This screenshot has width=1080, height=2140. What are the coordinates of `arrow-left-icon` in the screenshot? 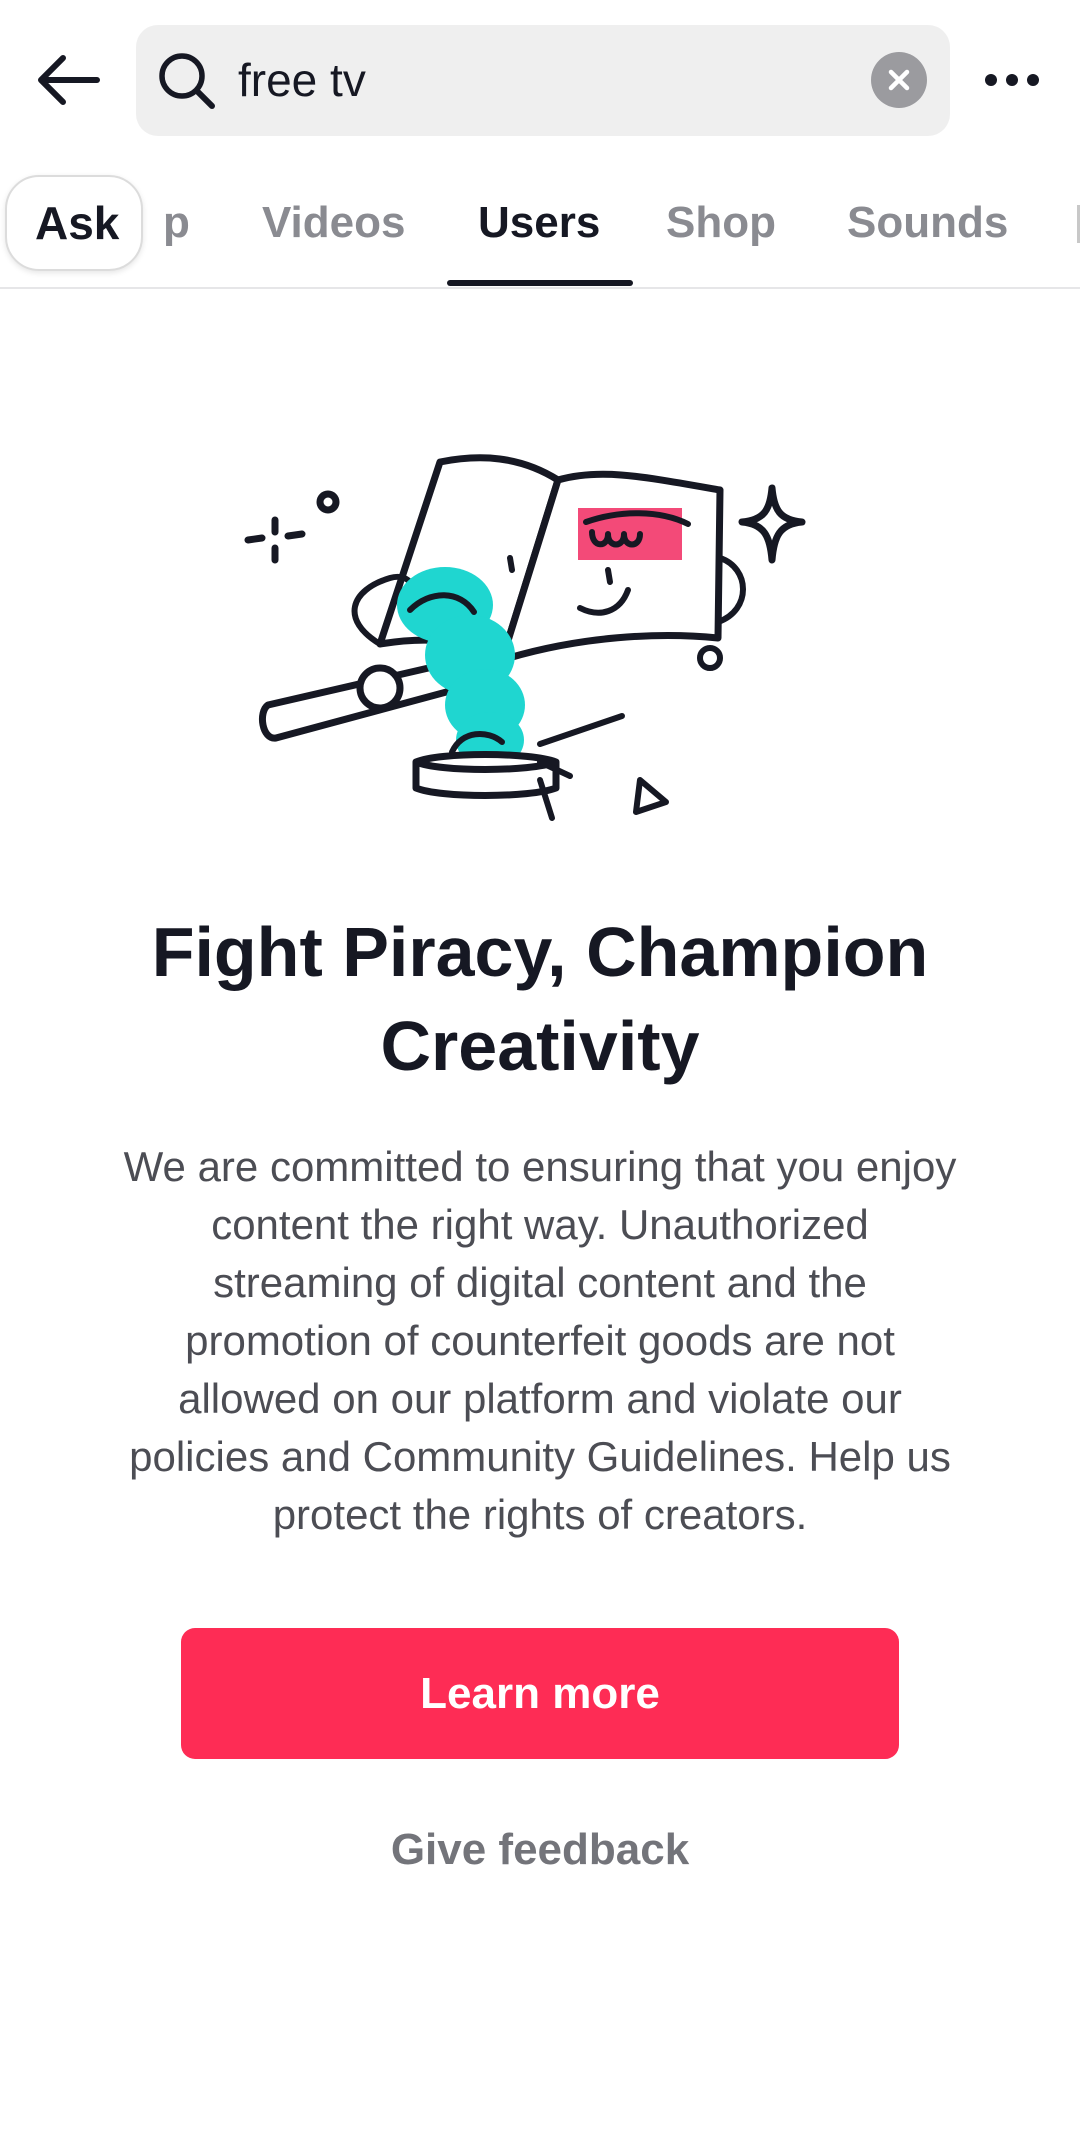 It's located at (69, 80).